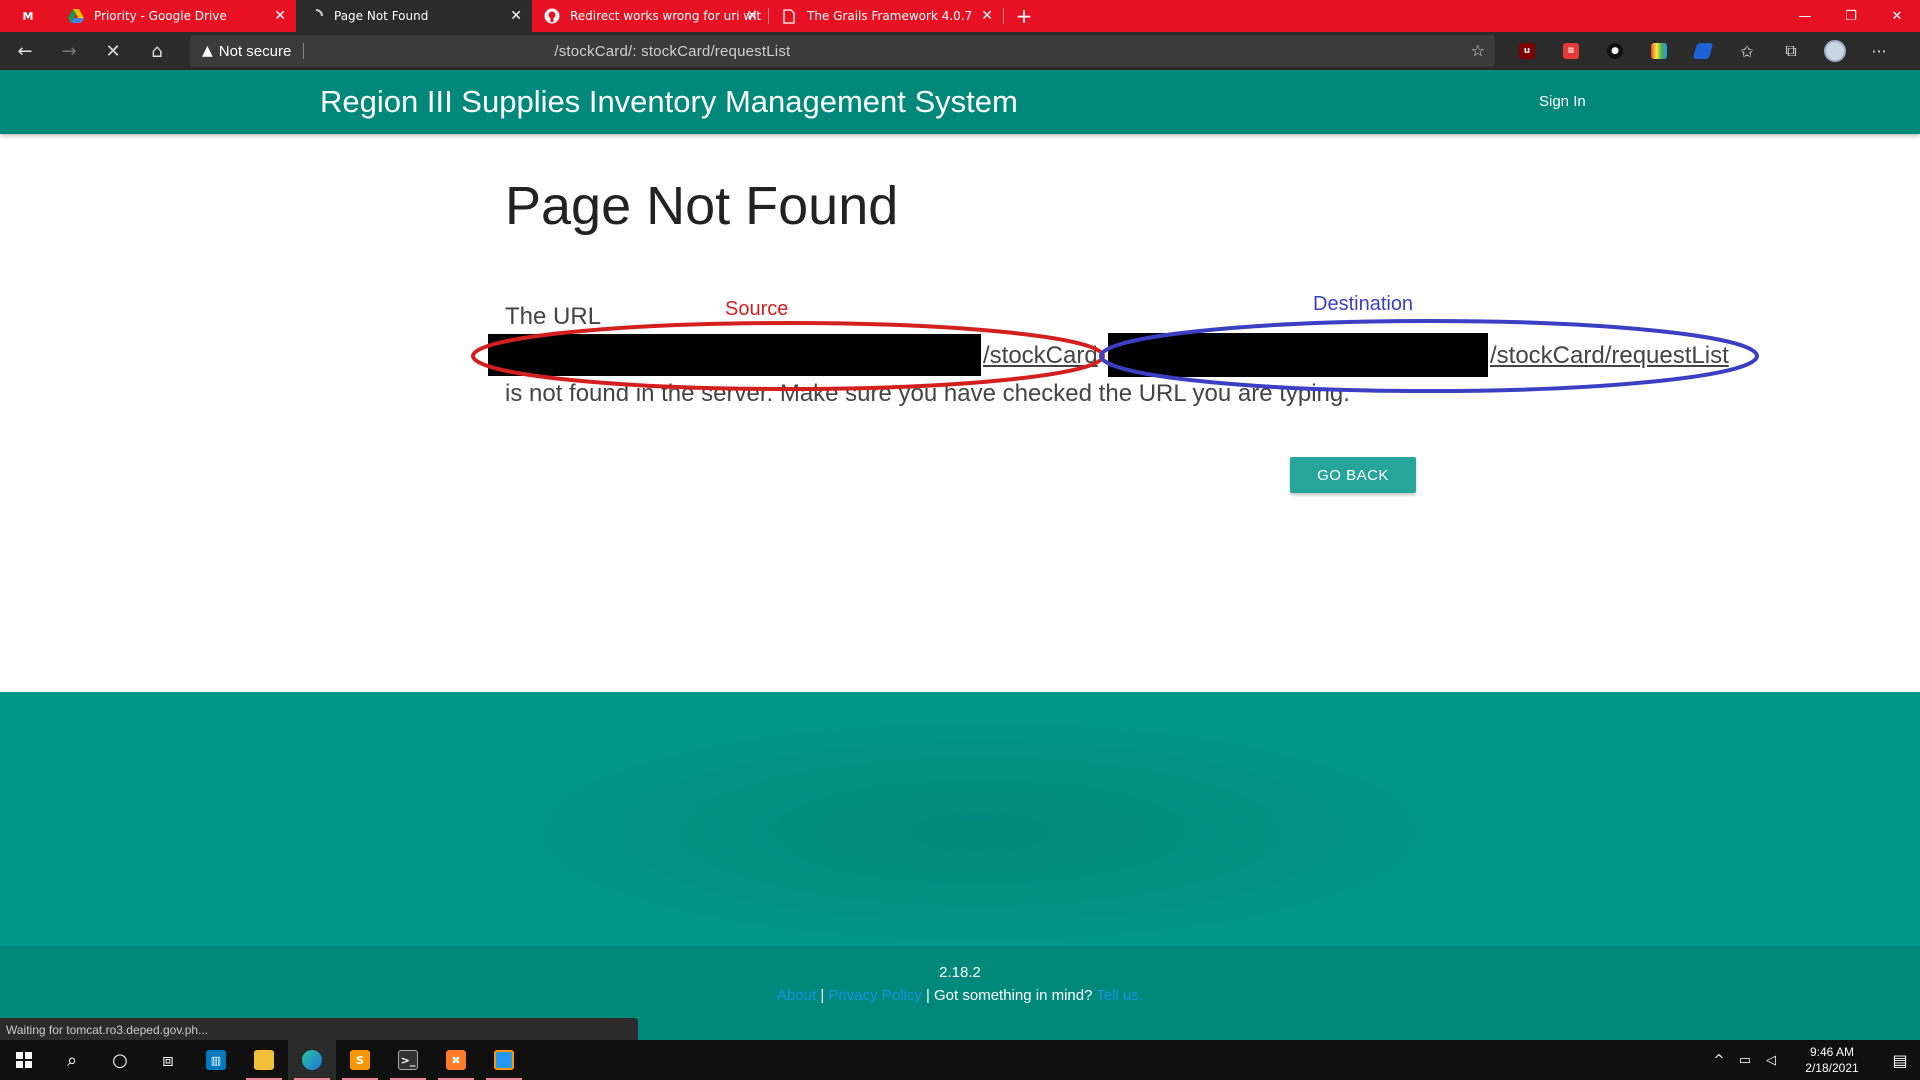  I want to click on clock-time: 9:46 AM, so click(1832, 1052).